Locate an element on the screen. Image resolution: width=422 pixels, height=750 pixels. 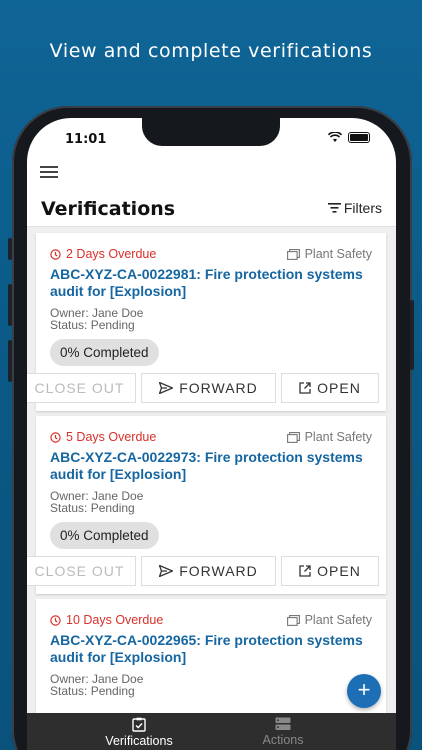
tab-label: Actions is located at coordinates (283, 740).